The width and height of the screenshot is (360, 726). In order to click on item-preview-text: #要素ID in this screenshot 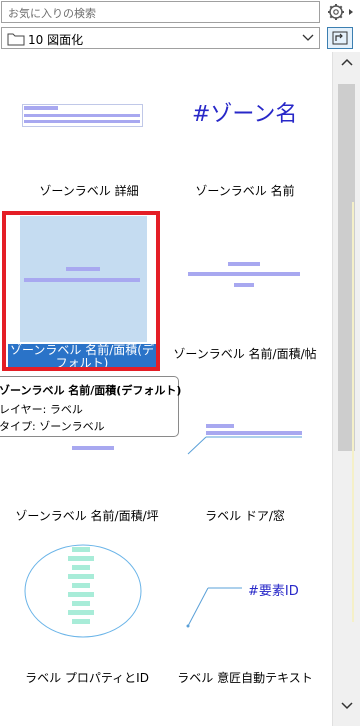, I will do `click(273, 591)`.